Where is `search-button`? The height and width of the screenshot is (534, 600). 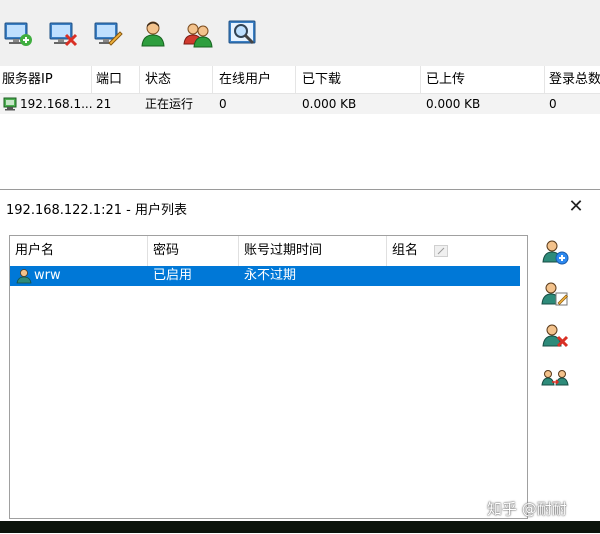 search-button is located at coordinates (243, 34).